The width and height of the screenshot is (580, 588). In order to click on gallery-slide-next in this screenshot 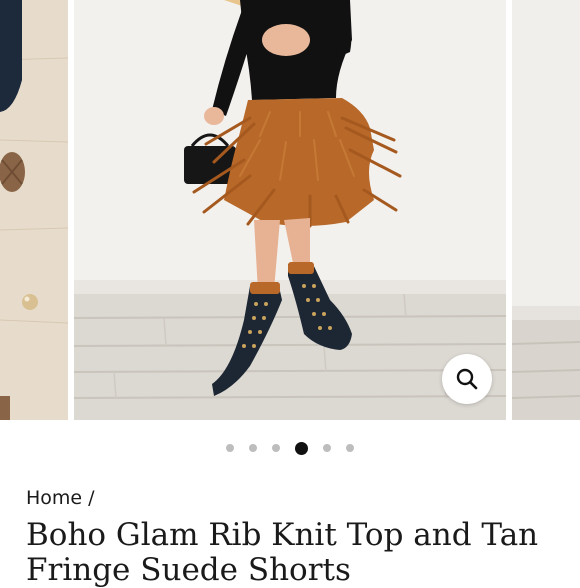, I will do `click(546, 210)`.